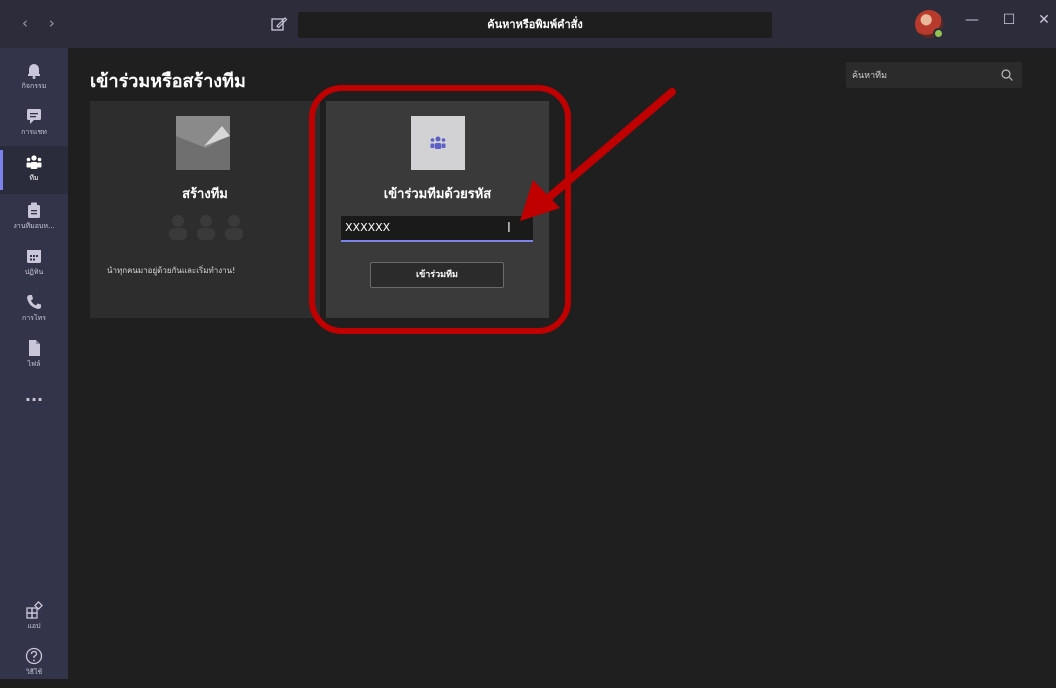 This screenshot has height=688, width=1056. Describe the element at coordinates (34, 71) in the screenshot. I see `bell-icon` at that location.